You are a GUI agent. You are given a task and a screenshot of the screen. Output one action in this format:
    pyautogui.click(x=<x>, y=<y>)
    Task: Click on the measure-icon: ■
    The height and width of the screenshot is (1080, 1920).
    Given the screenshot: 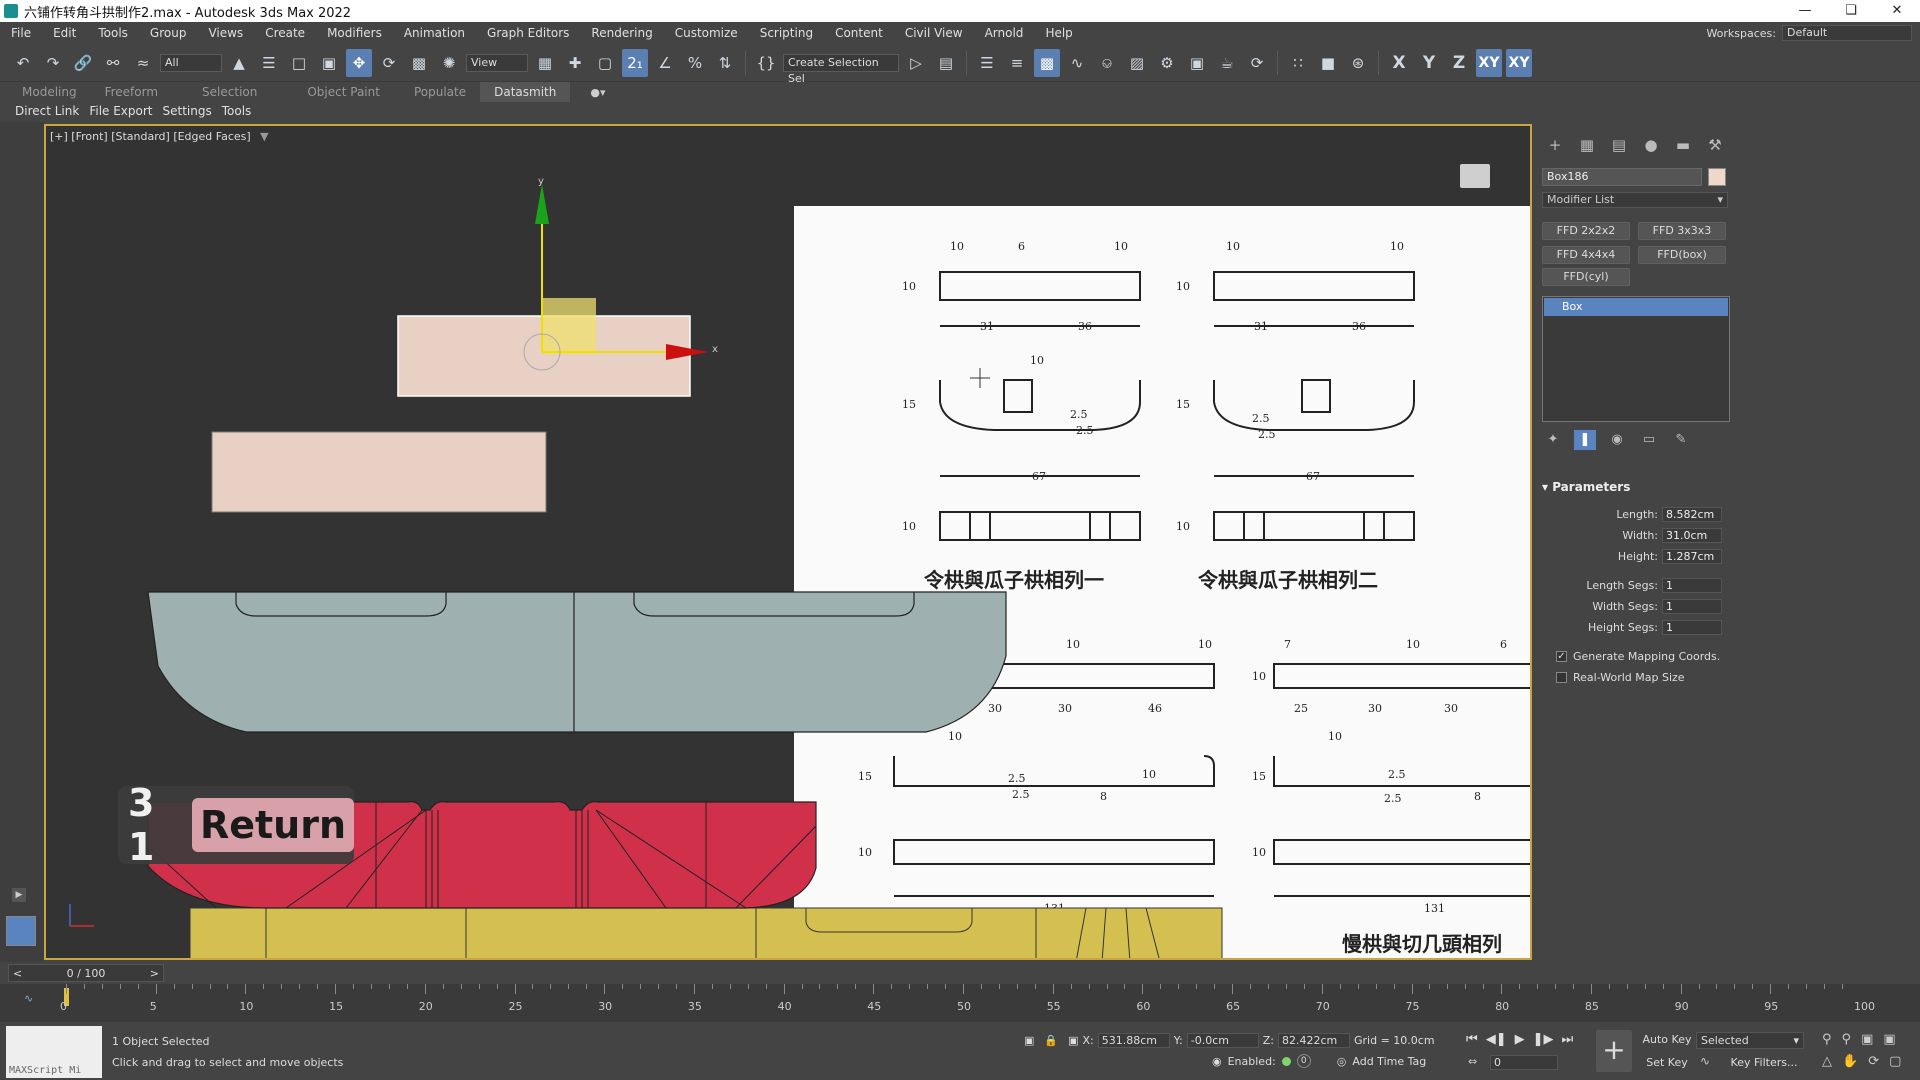 What is the action you would take?
    pyautogui.click(x=1328, y=63)
    